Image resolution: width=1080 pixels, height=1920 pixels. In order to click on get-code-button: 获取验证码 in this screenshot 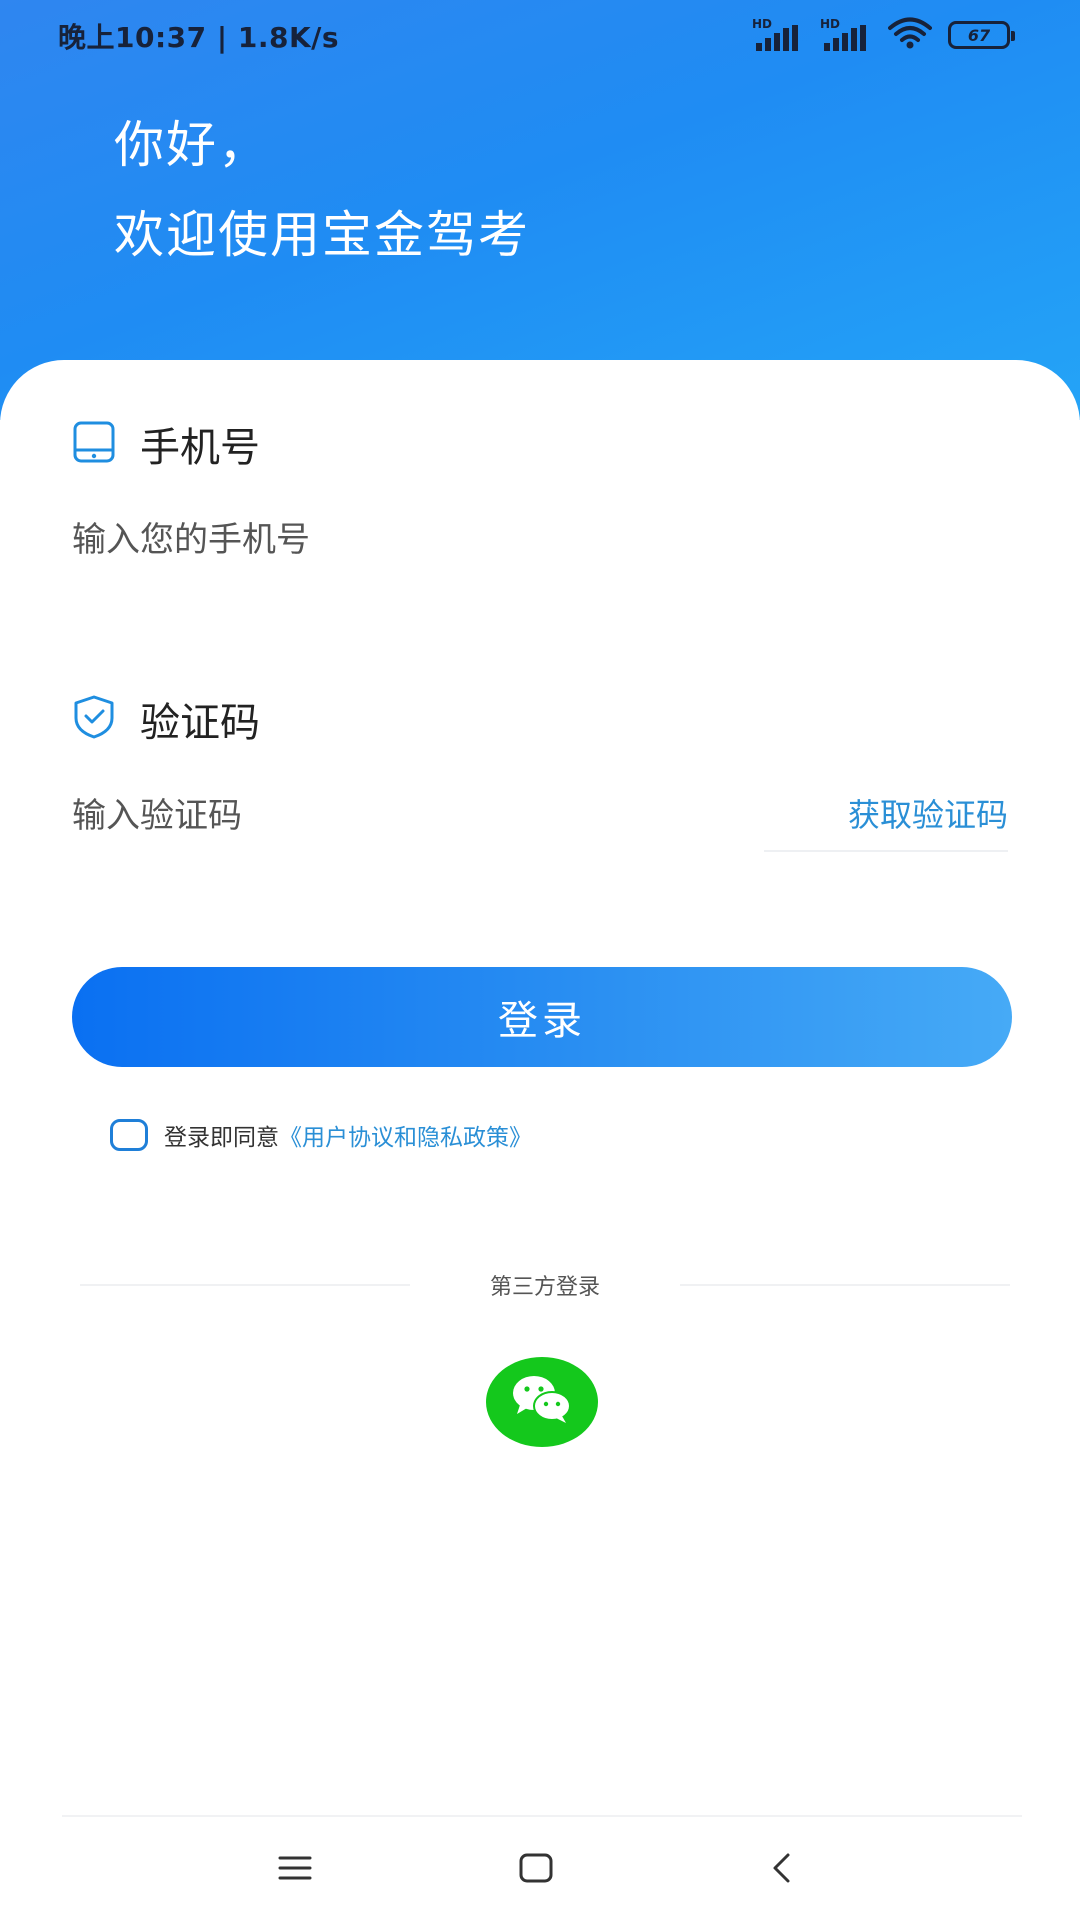, I will do `click(928, 813)`.